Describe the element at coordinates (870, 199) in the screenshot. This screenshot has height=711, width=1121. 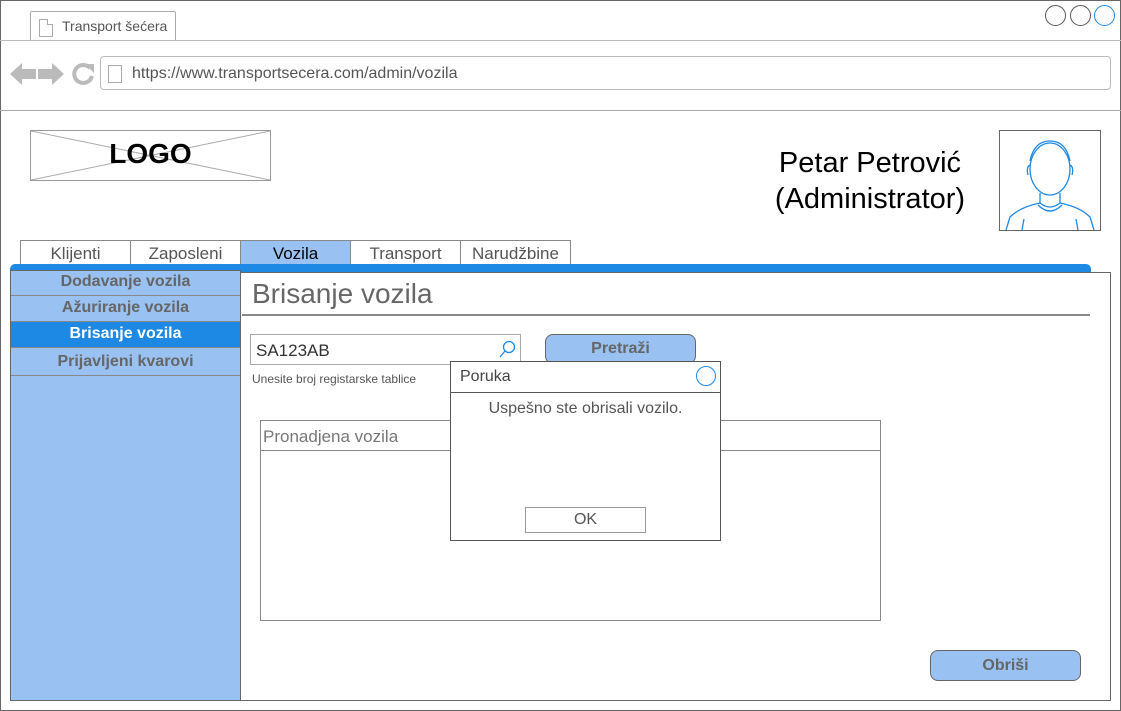
I see `user-role: (Administrator)` at that location.